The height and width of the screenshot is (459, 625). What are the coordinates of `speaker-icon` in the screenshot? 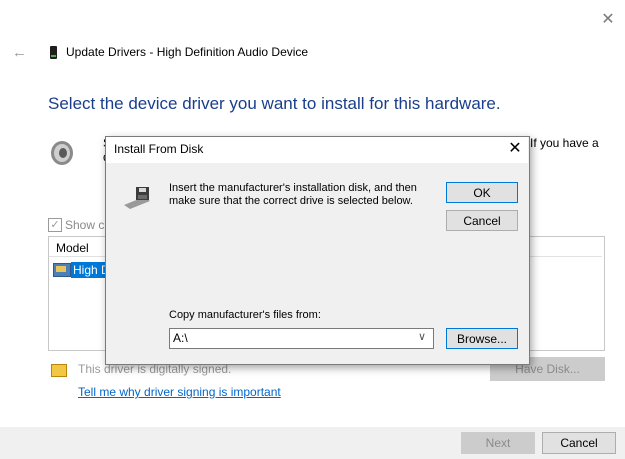 It's located at (62, 153).